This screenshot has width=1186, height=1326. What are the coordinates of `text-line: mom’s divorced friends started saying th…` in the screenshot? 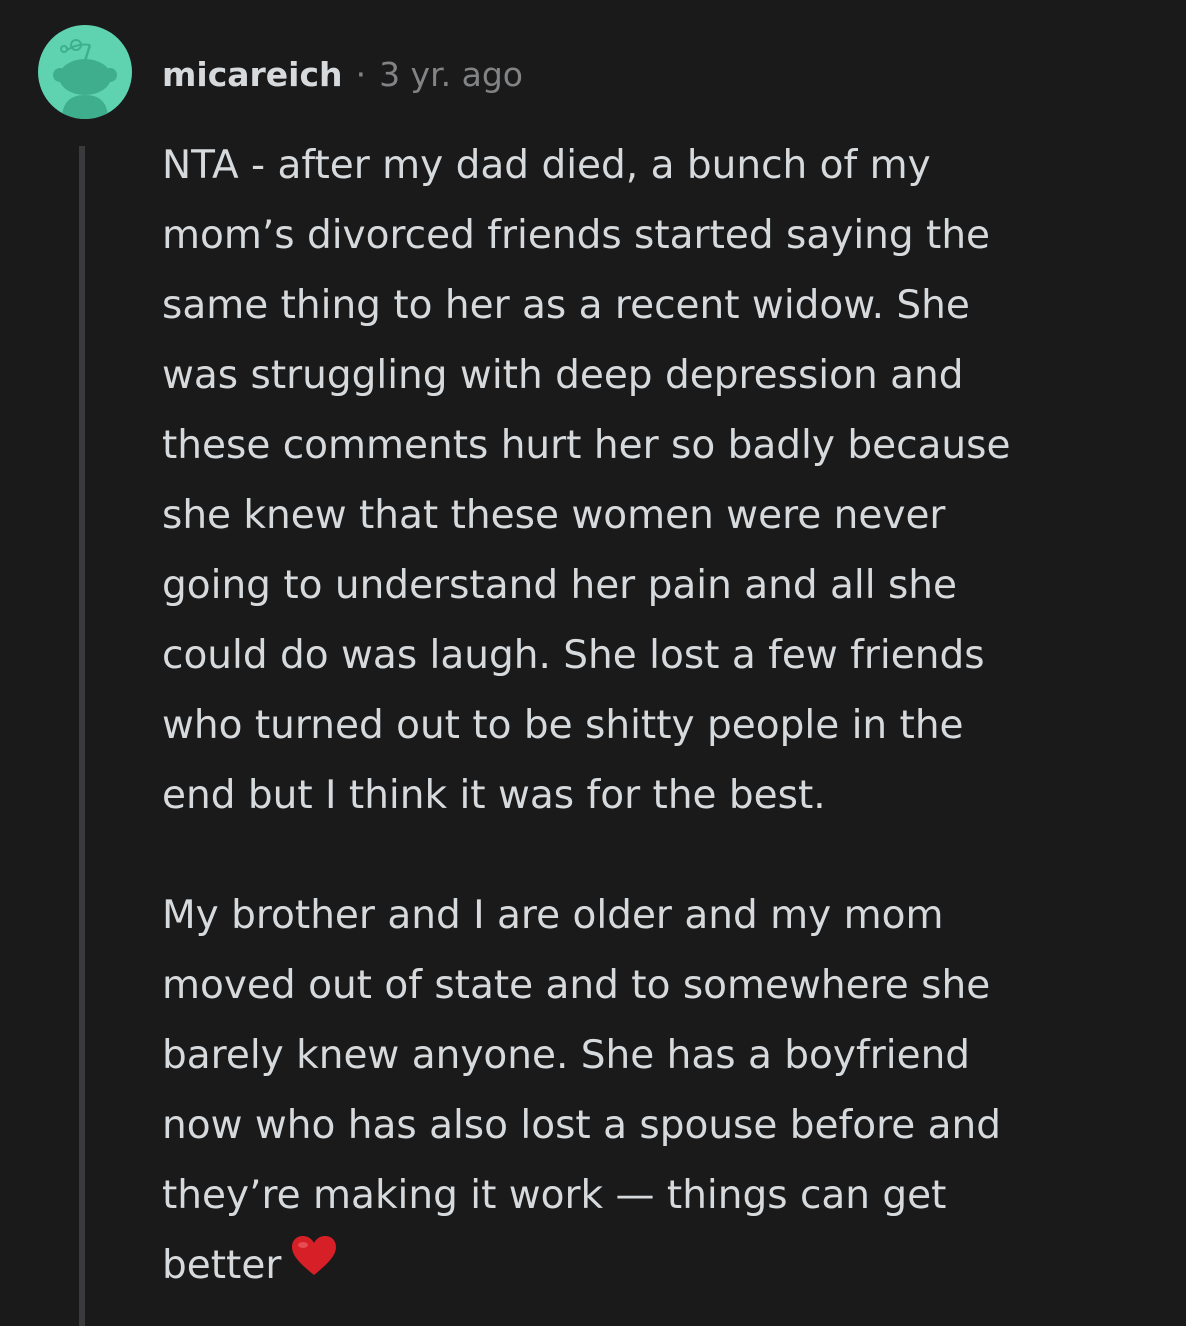 It's located at (576, 235).